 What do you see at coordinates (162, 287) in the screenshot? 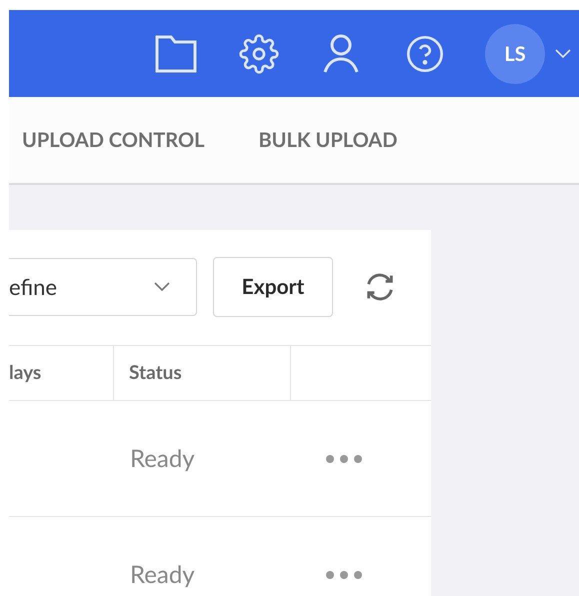
I see `chevron-down-icon` at bounding box center [162, 287].